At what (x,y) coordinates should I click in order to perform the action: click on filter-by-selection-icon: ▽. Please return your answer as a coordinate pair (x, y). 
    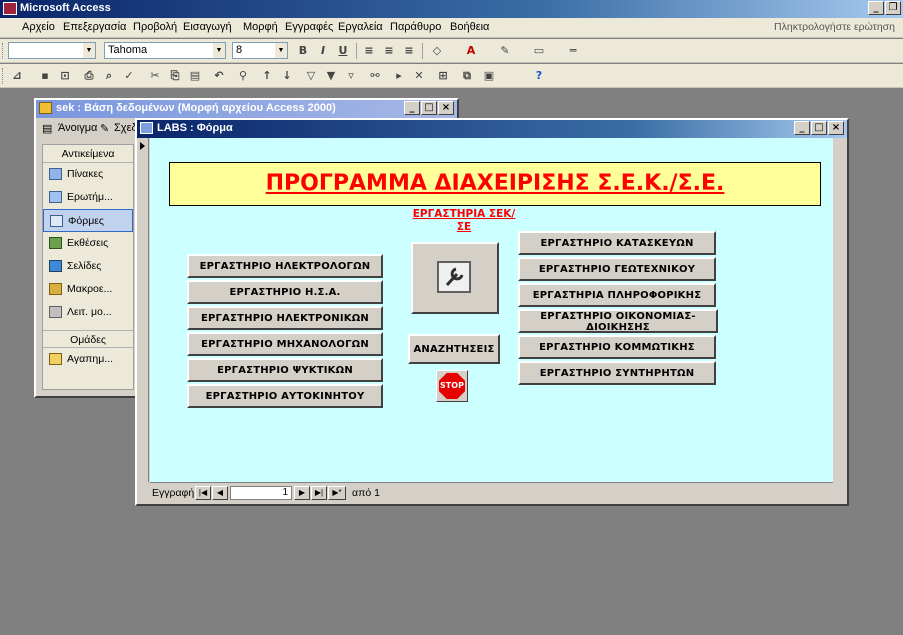
    Looking at the image, I should click on (311, 76).